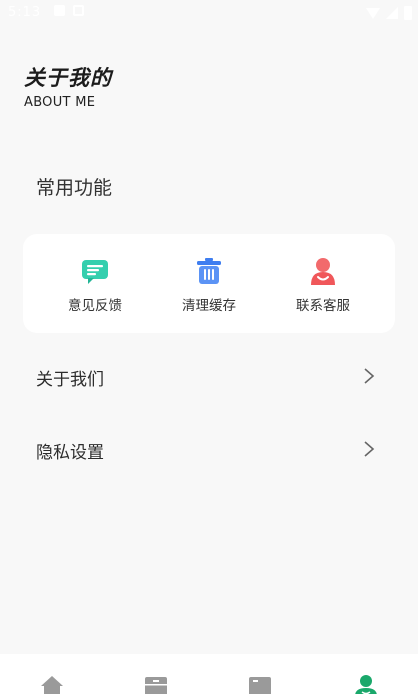 This screenshot has width=418, height=694. I want to click on about-us-row: 关于我们, so click(209, 377).